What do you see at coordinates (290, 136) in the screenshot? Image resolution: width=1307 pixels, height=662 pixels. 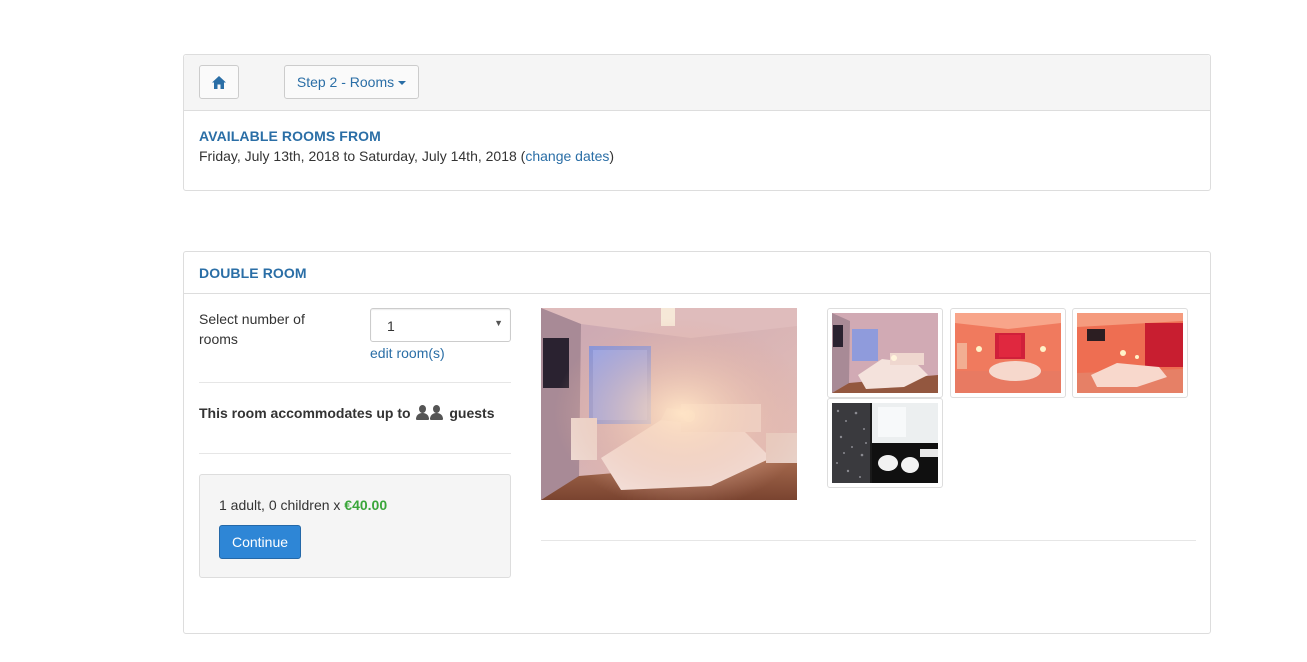 I see `availability-title: AVAILABLE ROOMS FROM` at bounding box center [290, 136].